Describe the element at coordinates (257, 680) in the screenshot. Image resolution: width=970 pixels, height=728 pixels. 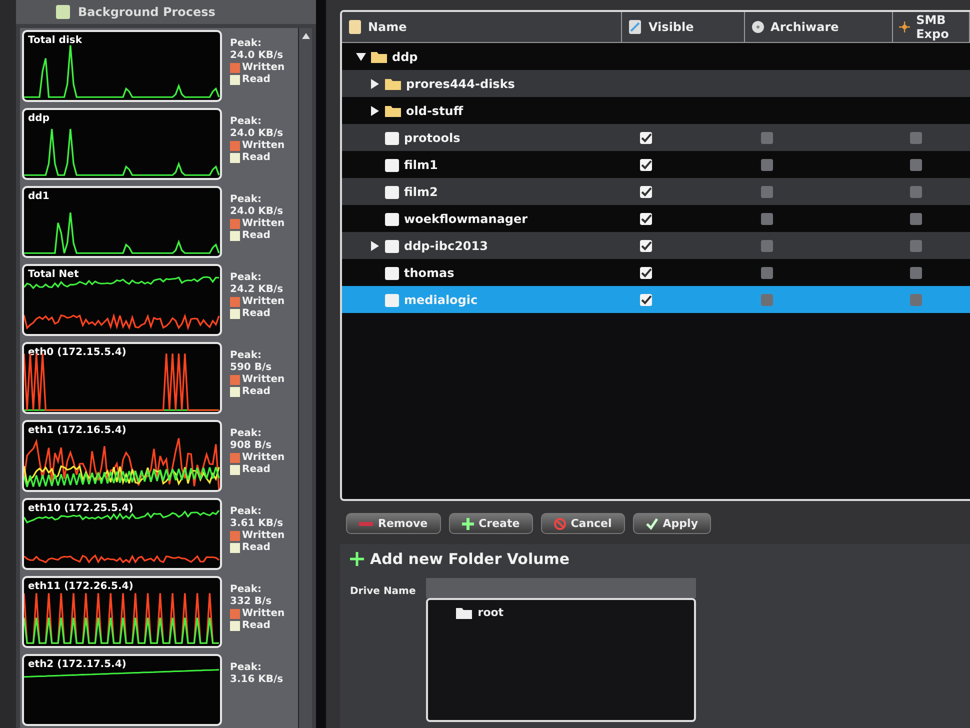
I see `peak-value: 3.16 KB/s` at that location.